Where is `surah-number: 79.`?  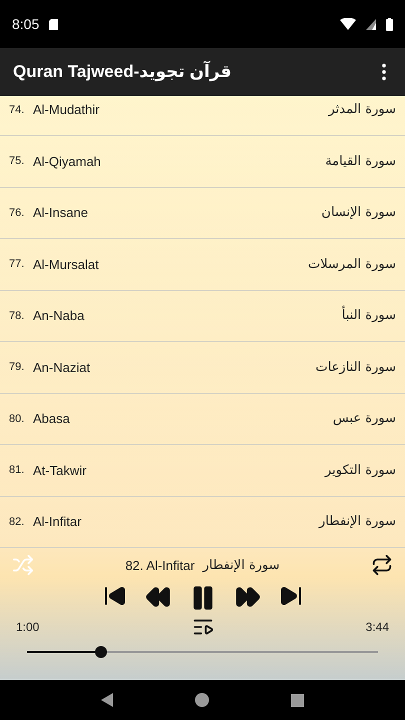
surah-number: 79. is located at coordinates (17, 367).